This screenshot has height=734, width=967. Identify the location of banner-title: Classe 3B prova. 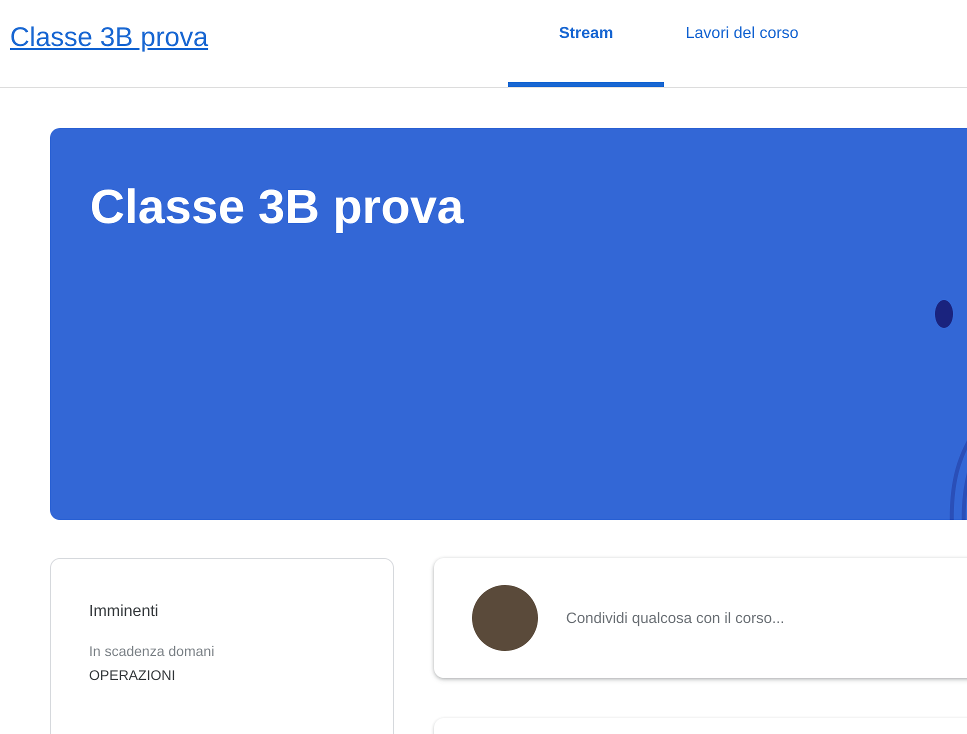
(277, 207).